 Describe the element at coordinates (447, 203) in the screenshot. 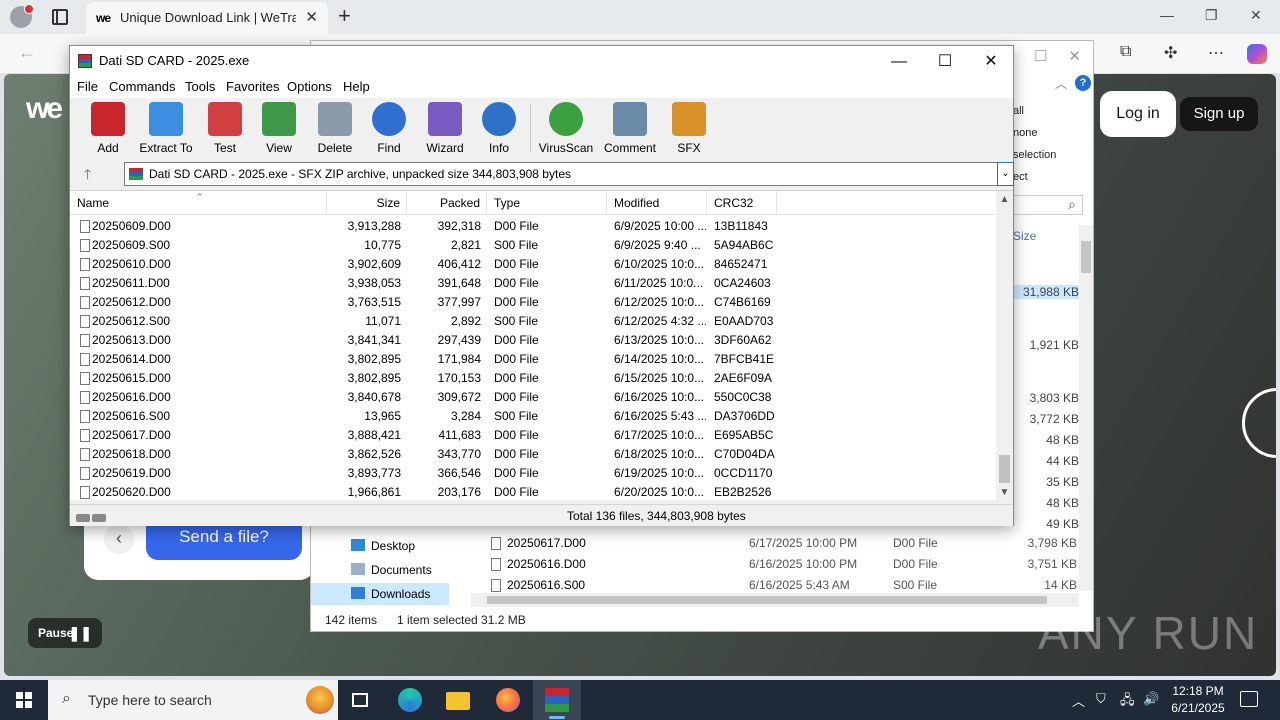

I see `column-header-packed: Packed` at that location.